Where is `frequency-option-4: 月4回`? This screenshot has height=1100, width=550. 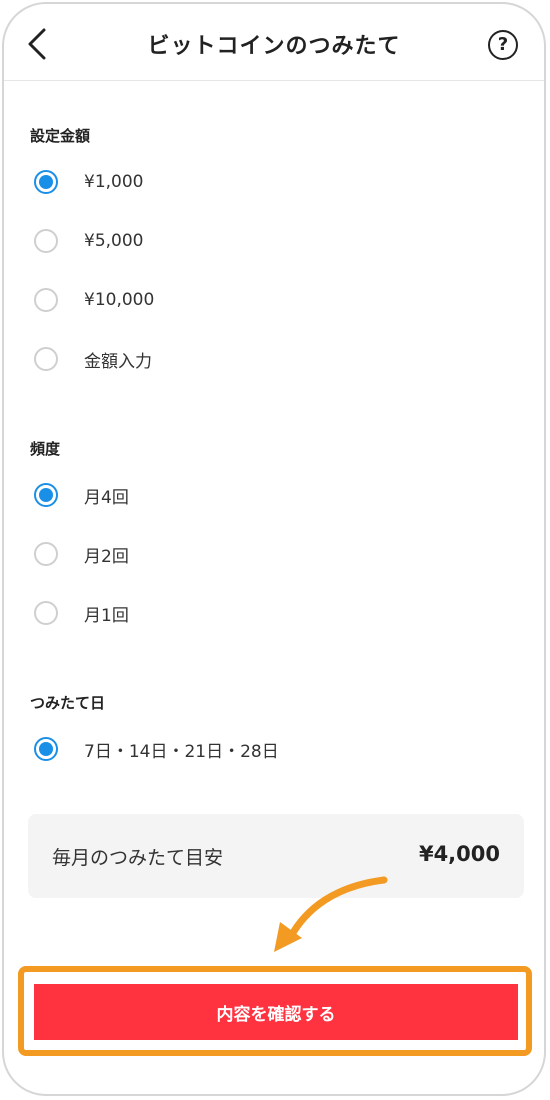 frequency-option-4: 月4回 is located at coordinates (81, 495).